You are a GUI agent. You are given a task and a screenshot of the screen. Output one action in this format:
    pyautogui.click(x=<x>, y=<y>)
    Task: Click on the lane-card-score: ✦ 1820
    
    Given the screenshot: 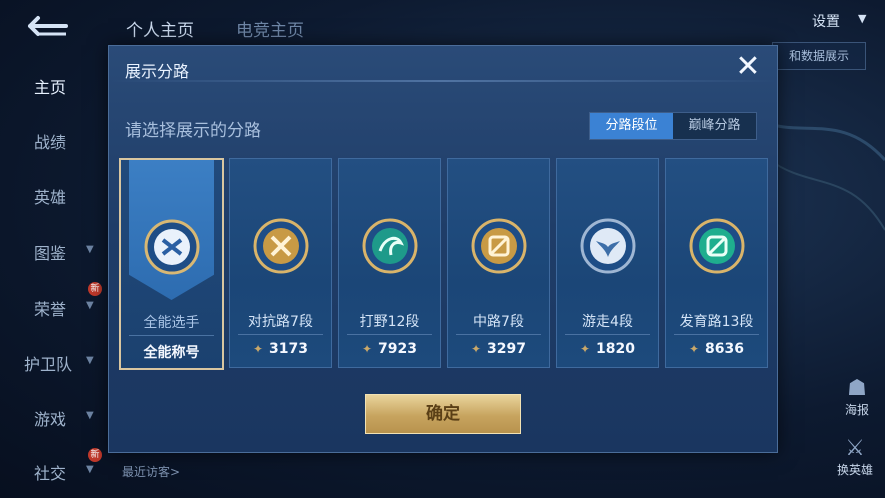 What is the action you would take?
    pyautogui.click(x=607, y=349)
    